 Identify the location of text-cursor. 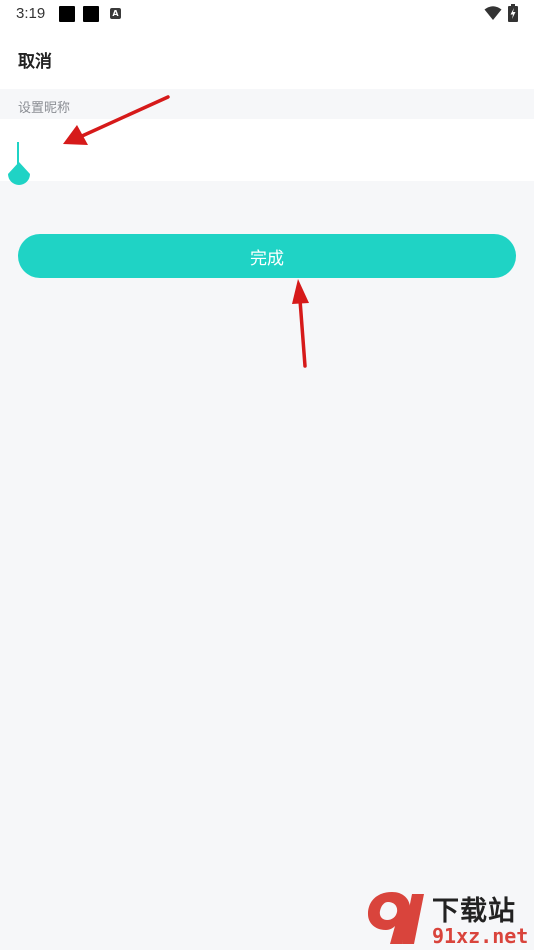
(18, 153).